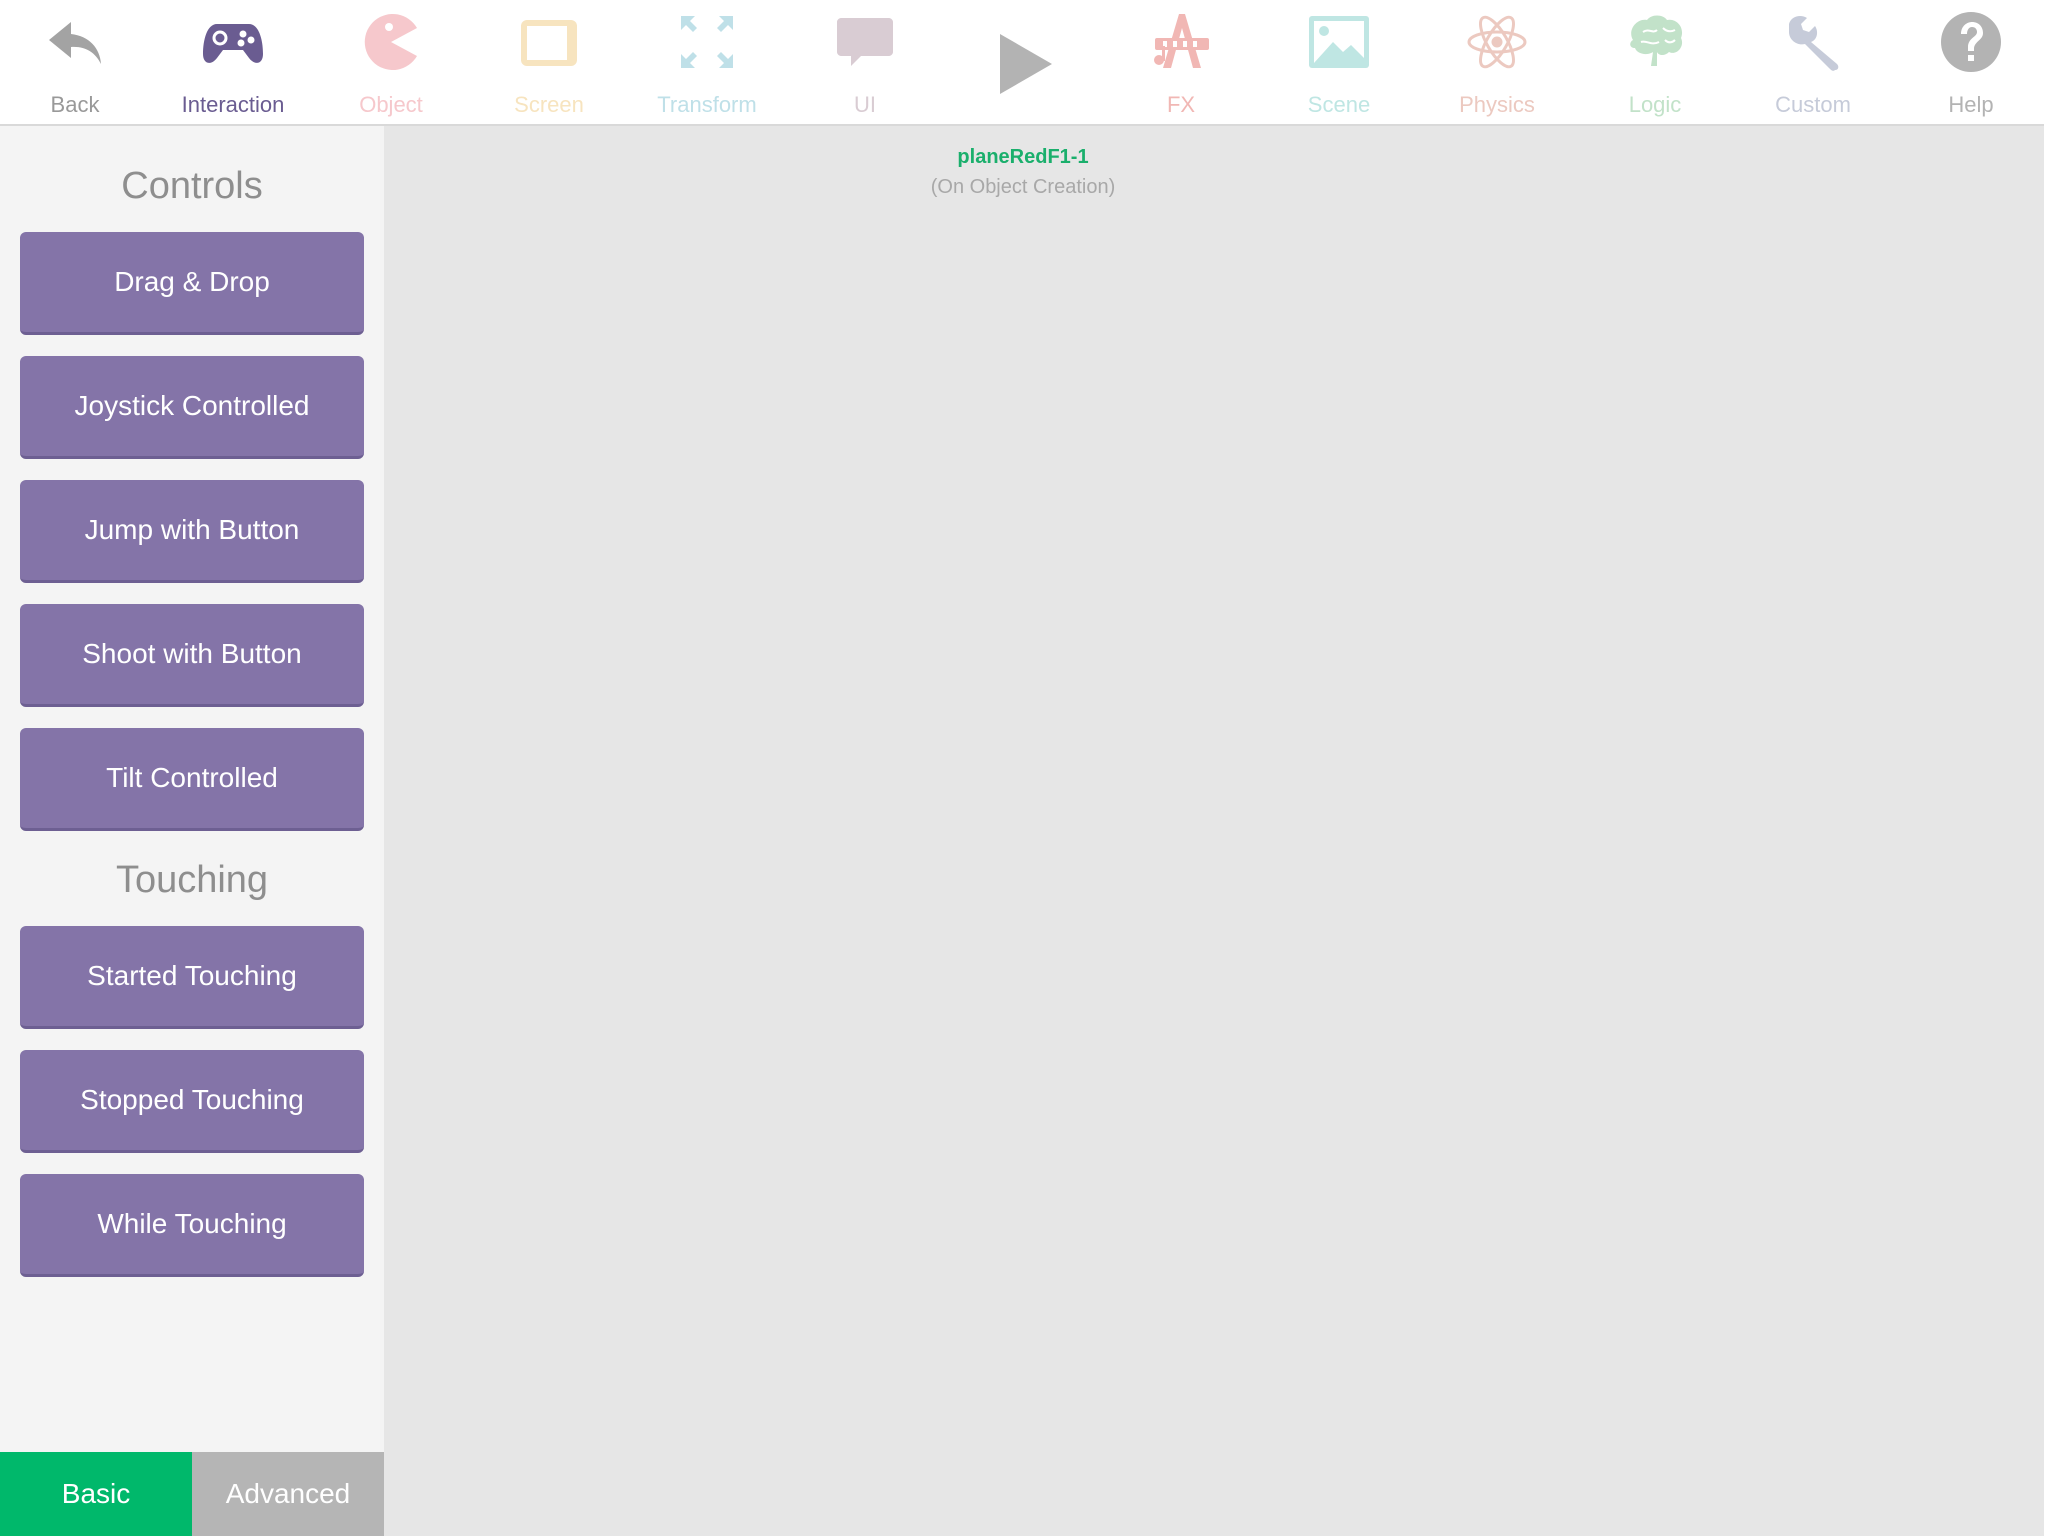  What do you see at coordinates (75, 42) in the screenshot?
I see `back-arrow-icon` at bounding box center [75, 42].